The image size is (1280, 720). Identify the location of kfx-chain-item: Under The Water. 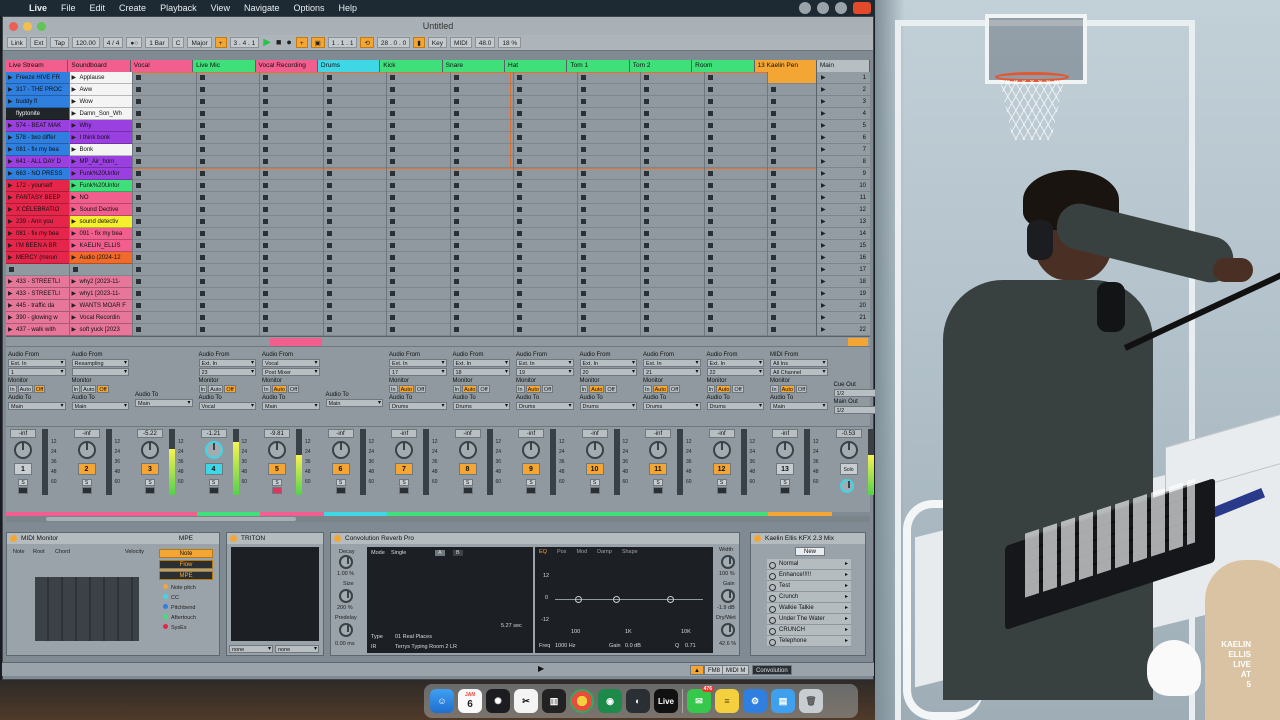
(809, 619).